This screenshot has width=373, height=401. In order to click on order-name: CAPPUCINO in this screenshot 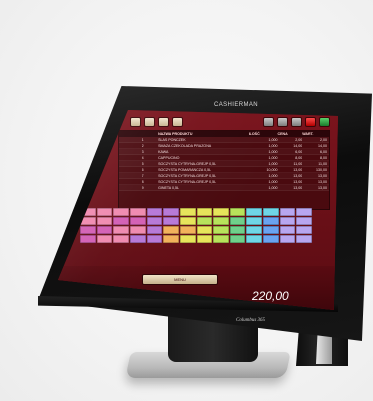, I will do `click(169, 157)`.